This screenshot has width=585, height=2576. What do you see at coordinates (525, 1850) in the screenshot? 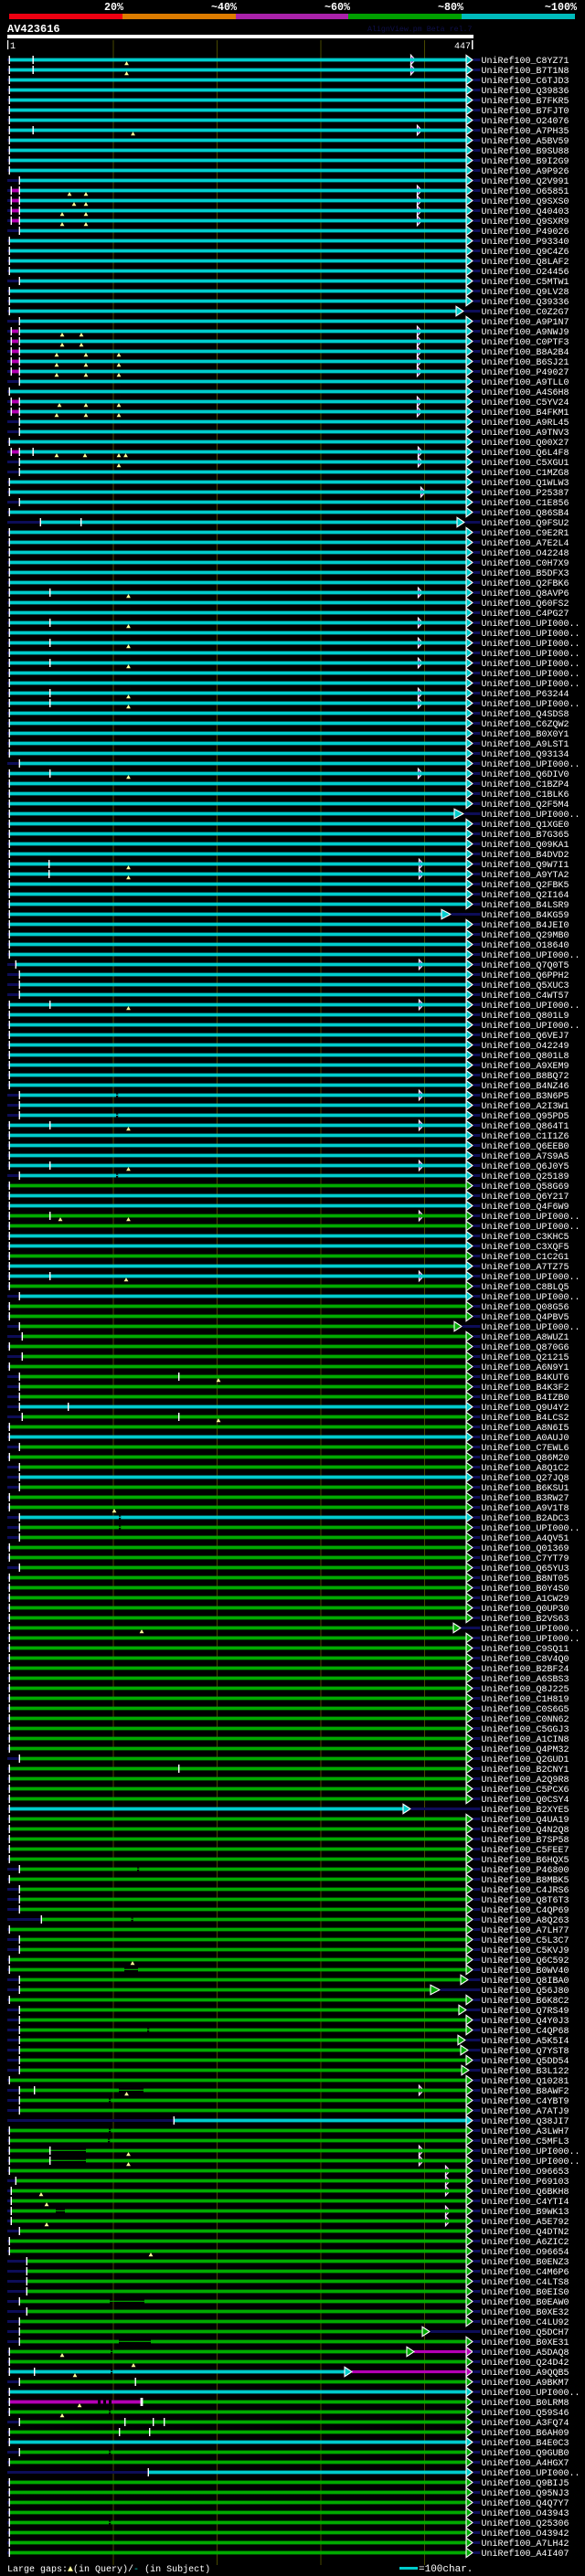
I see `svg-text: UniRef100_C5FEE7` at bounding box center [525, 1850].